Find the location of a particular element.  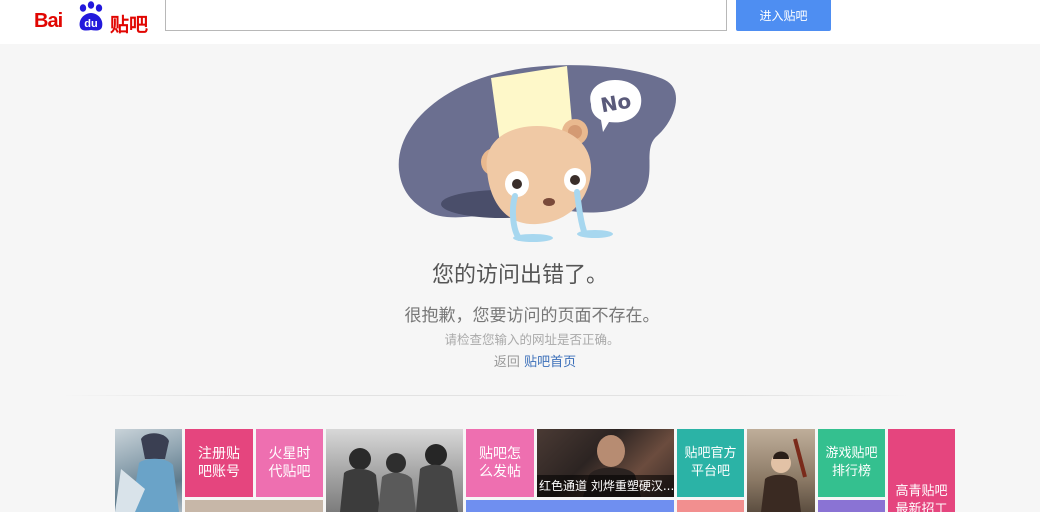

photo-tile-performer is located at coordinates (781, 470).